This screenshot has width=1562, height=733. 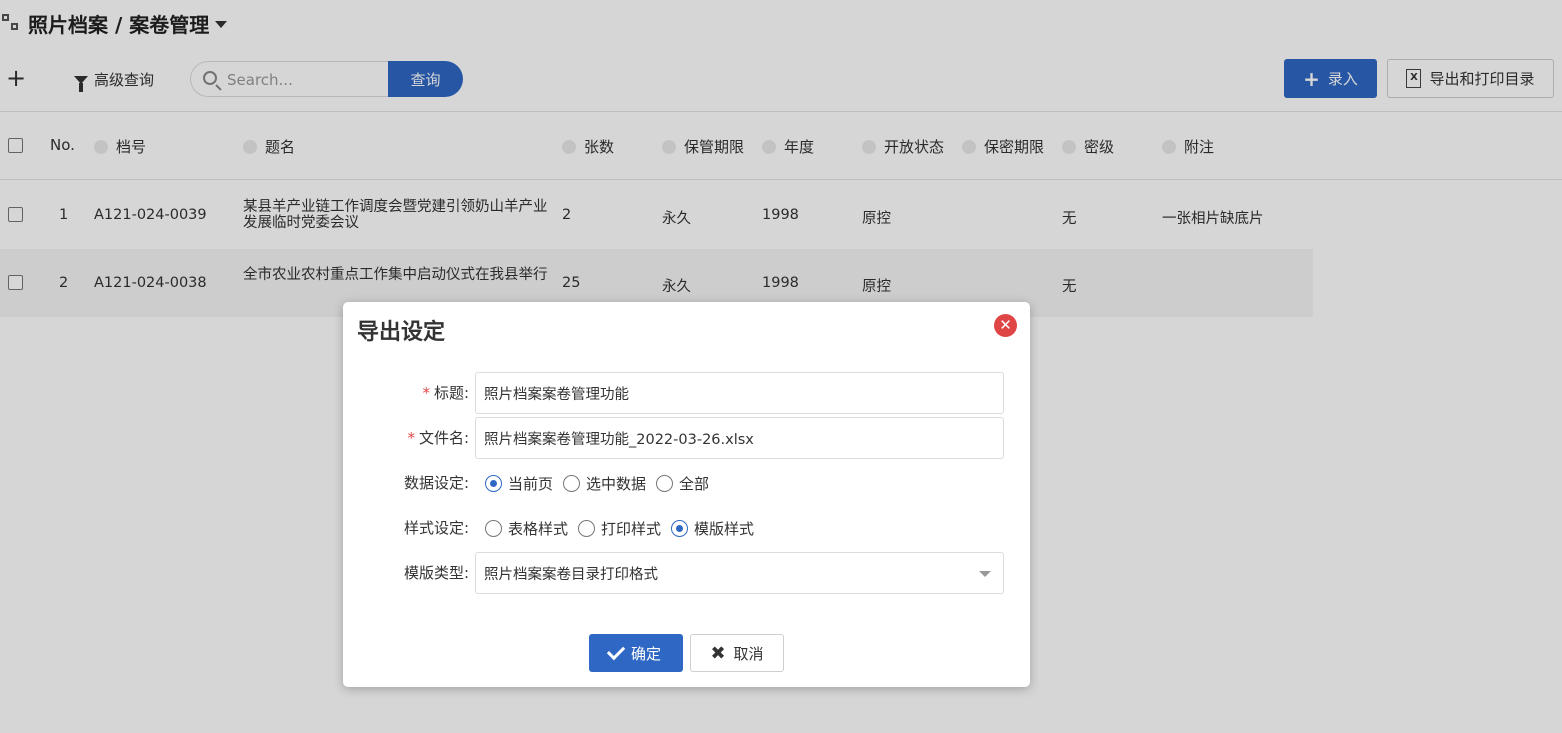 What do you see at coordinates (739, 573) in the screenshot?
I see `template-type-select: 照片档案案卷目录打印格式` at bounding box center [739, 573].